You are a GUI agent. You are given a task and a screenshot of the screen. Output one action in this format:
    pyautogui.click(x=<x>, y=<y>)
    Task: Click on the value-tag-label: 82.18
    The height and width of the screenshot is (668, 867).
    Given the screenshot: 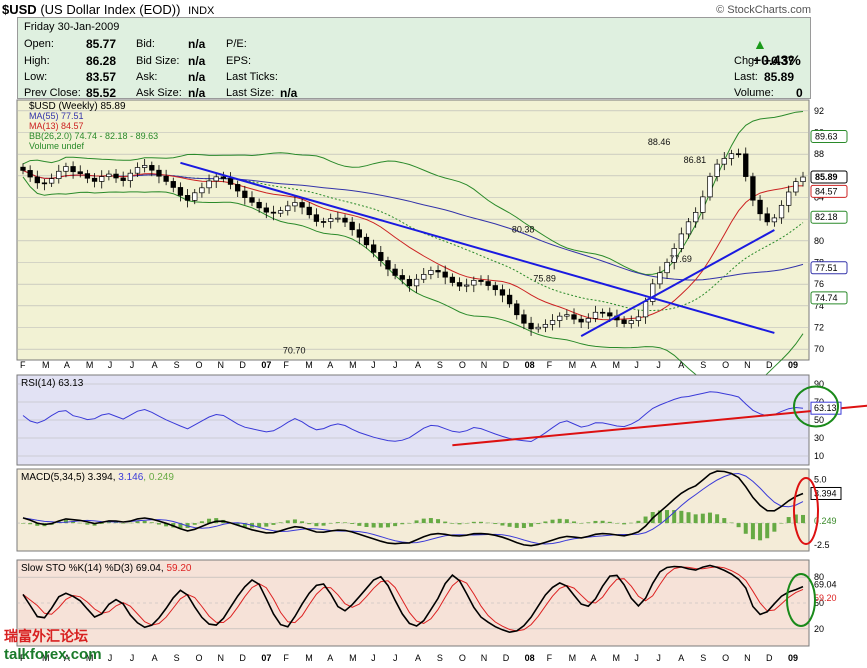 What is the action you would take?
    pyautogui.click(x=826, y=217)
    